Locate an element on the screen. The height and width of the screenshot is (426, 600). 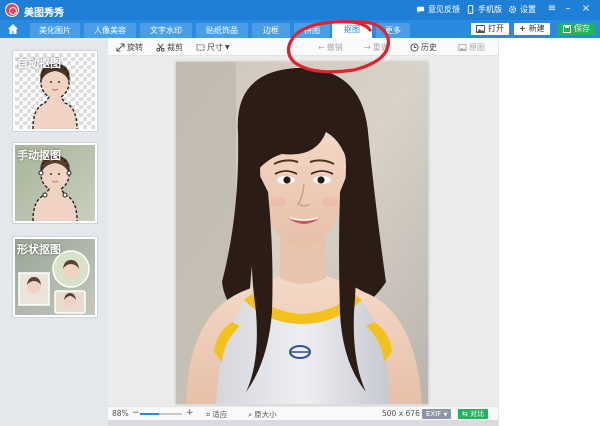
fit-label: 适应 is located at coordinates (220, 414).